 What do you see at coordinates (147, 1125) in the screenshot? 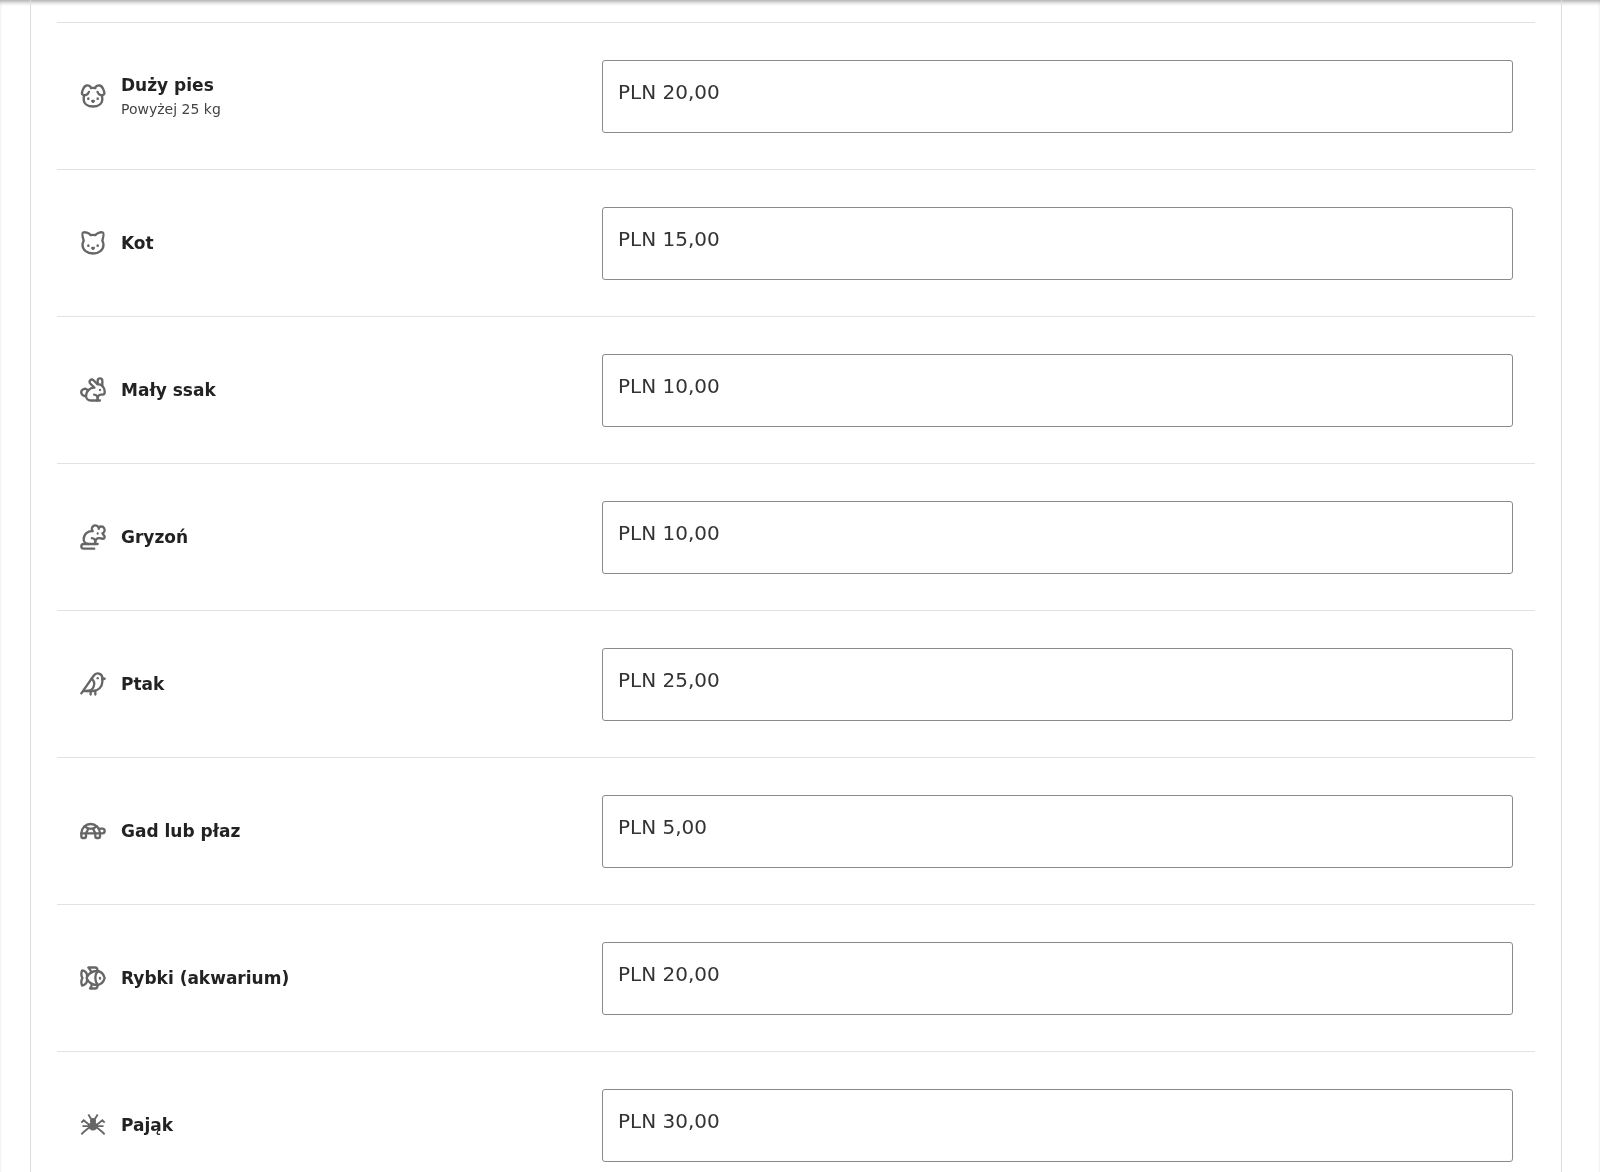
I see `pet-type-label: Pająk` at bounding box center [147, 1125].